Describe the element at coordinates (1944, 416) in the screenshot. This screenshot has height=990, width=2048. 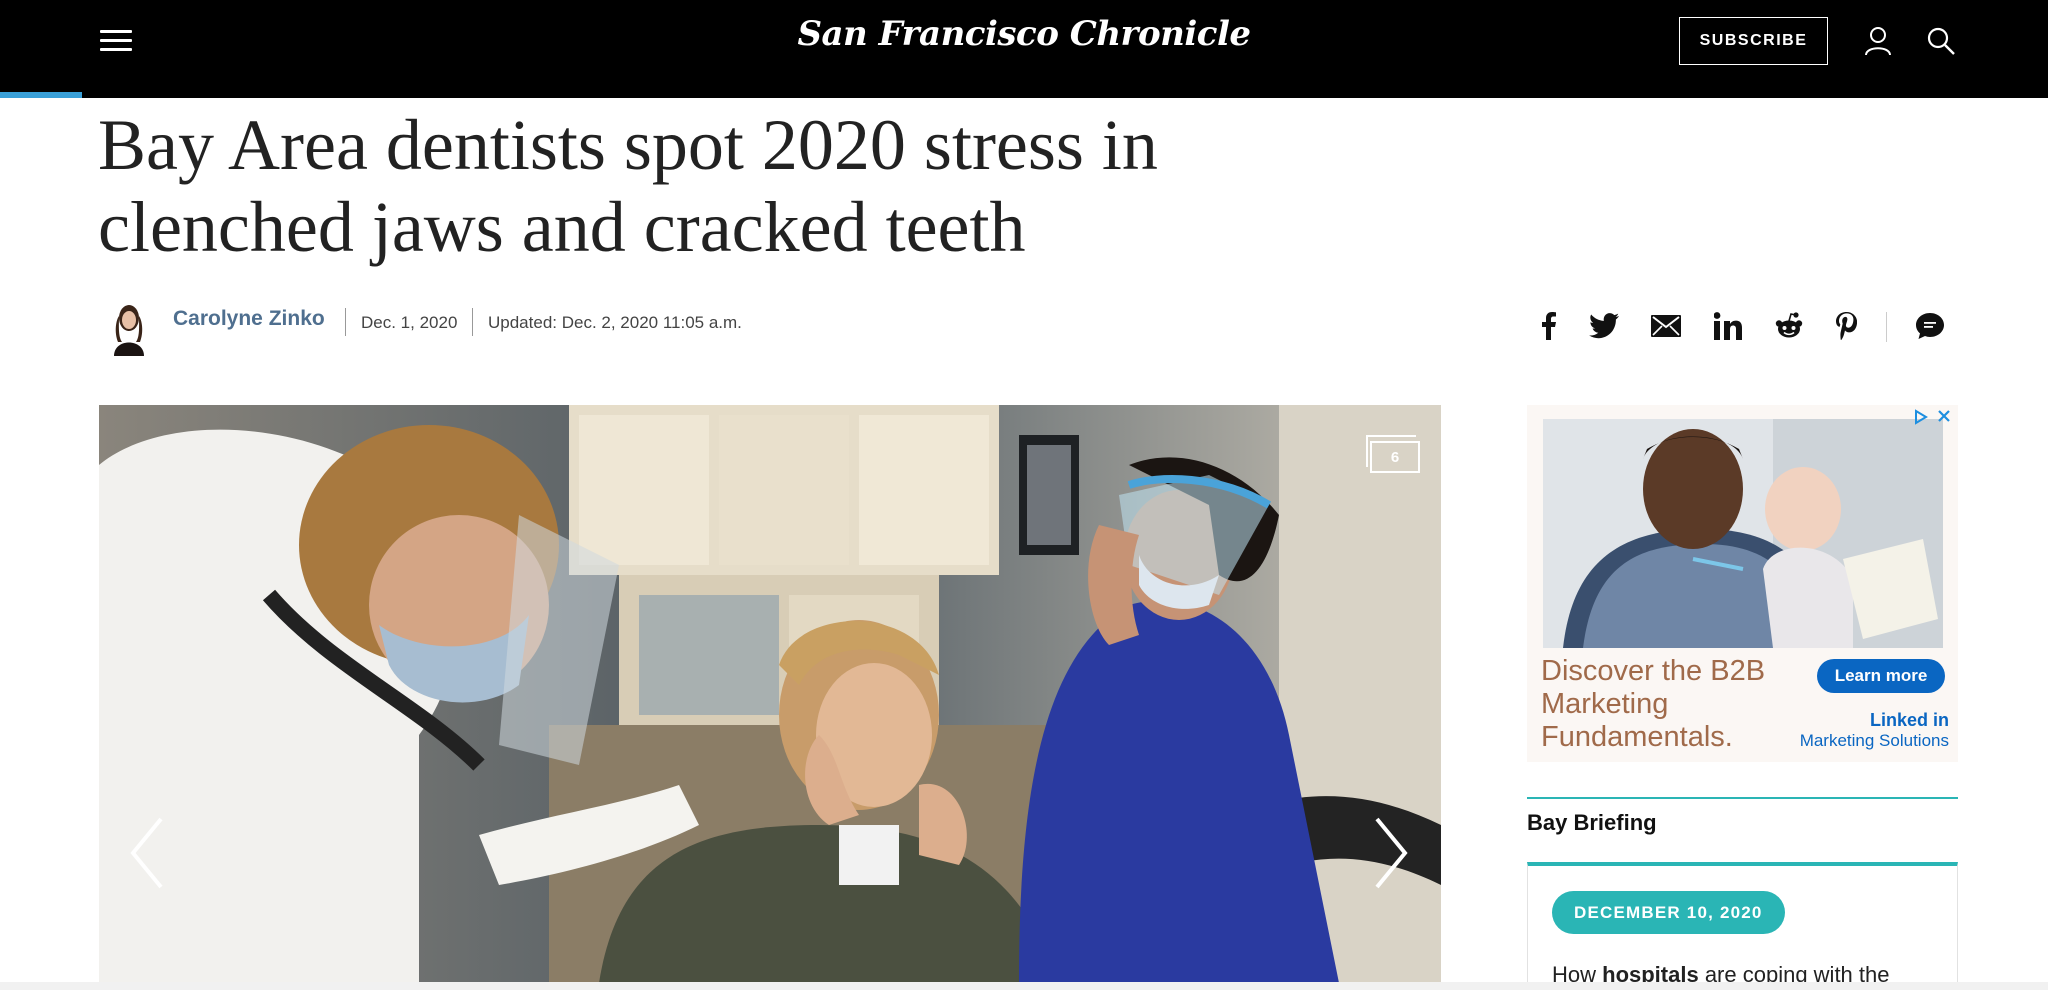
I see `close-icon` at that location.